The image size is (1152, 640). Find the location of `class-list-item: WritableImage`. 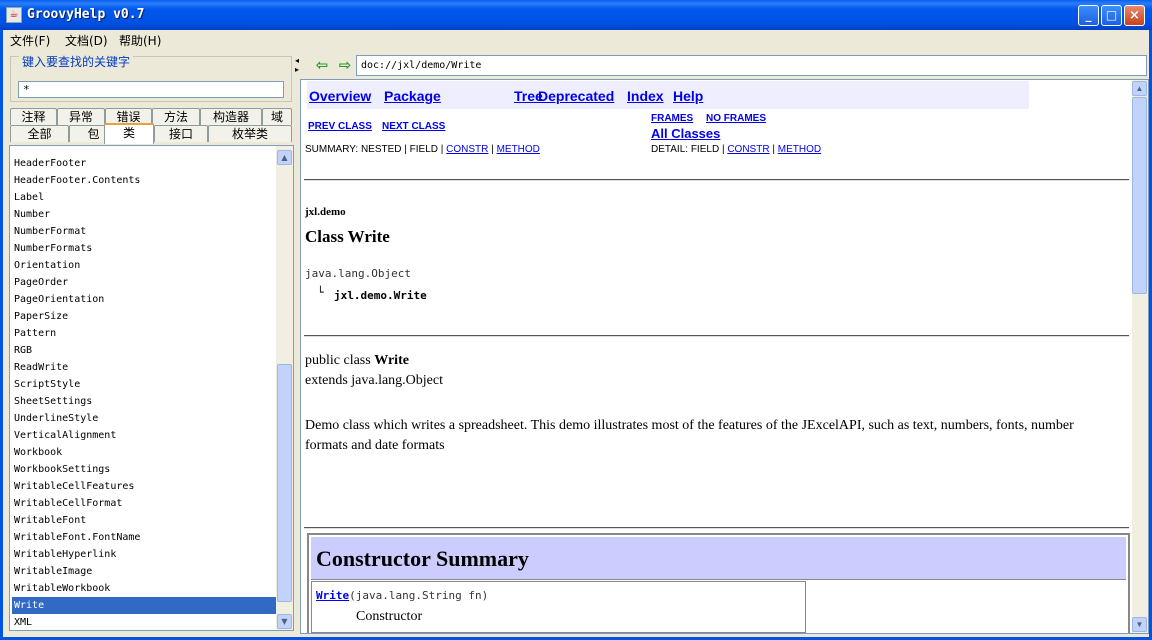

class-list-item: WritableImage is located at coordinates (145, 571).